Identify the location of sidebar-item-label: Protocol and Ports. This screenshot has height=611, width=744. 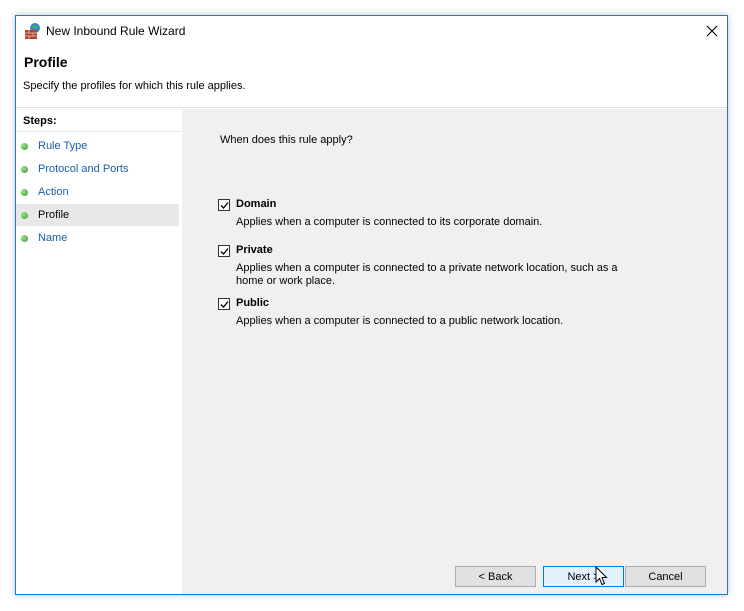
(83, 169).